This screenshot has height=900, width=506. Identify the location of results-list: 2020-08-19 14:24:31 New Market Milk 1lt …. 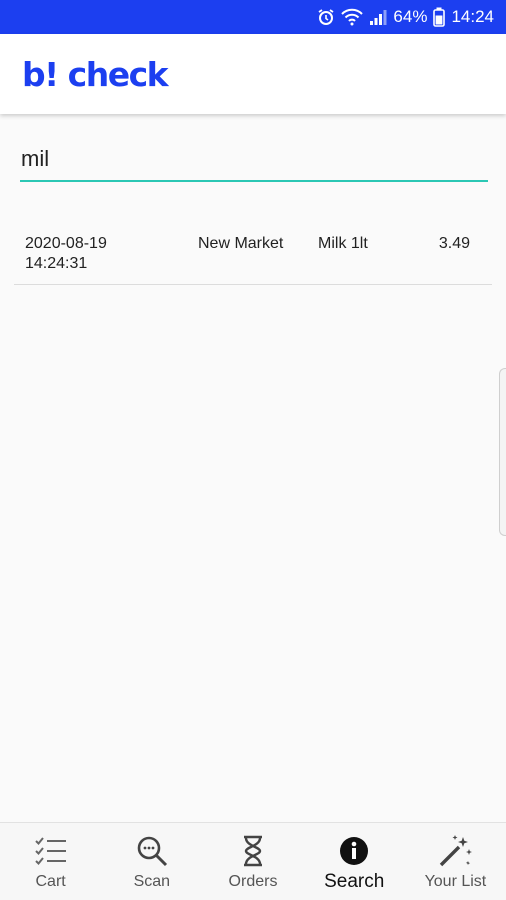
(253, 253).